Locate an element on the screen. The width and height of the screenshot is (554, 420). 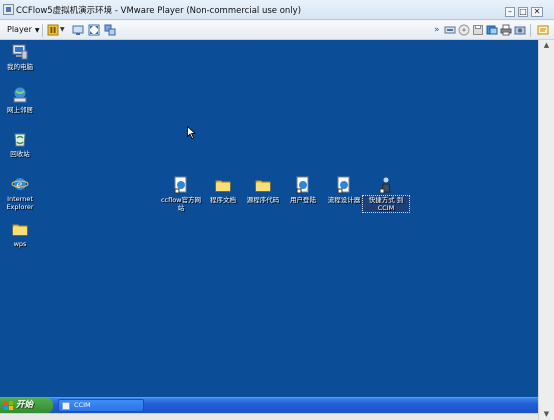
desktop-icon-label: ccflow官方网站 is located at coordinates (181, 204).